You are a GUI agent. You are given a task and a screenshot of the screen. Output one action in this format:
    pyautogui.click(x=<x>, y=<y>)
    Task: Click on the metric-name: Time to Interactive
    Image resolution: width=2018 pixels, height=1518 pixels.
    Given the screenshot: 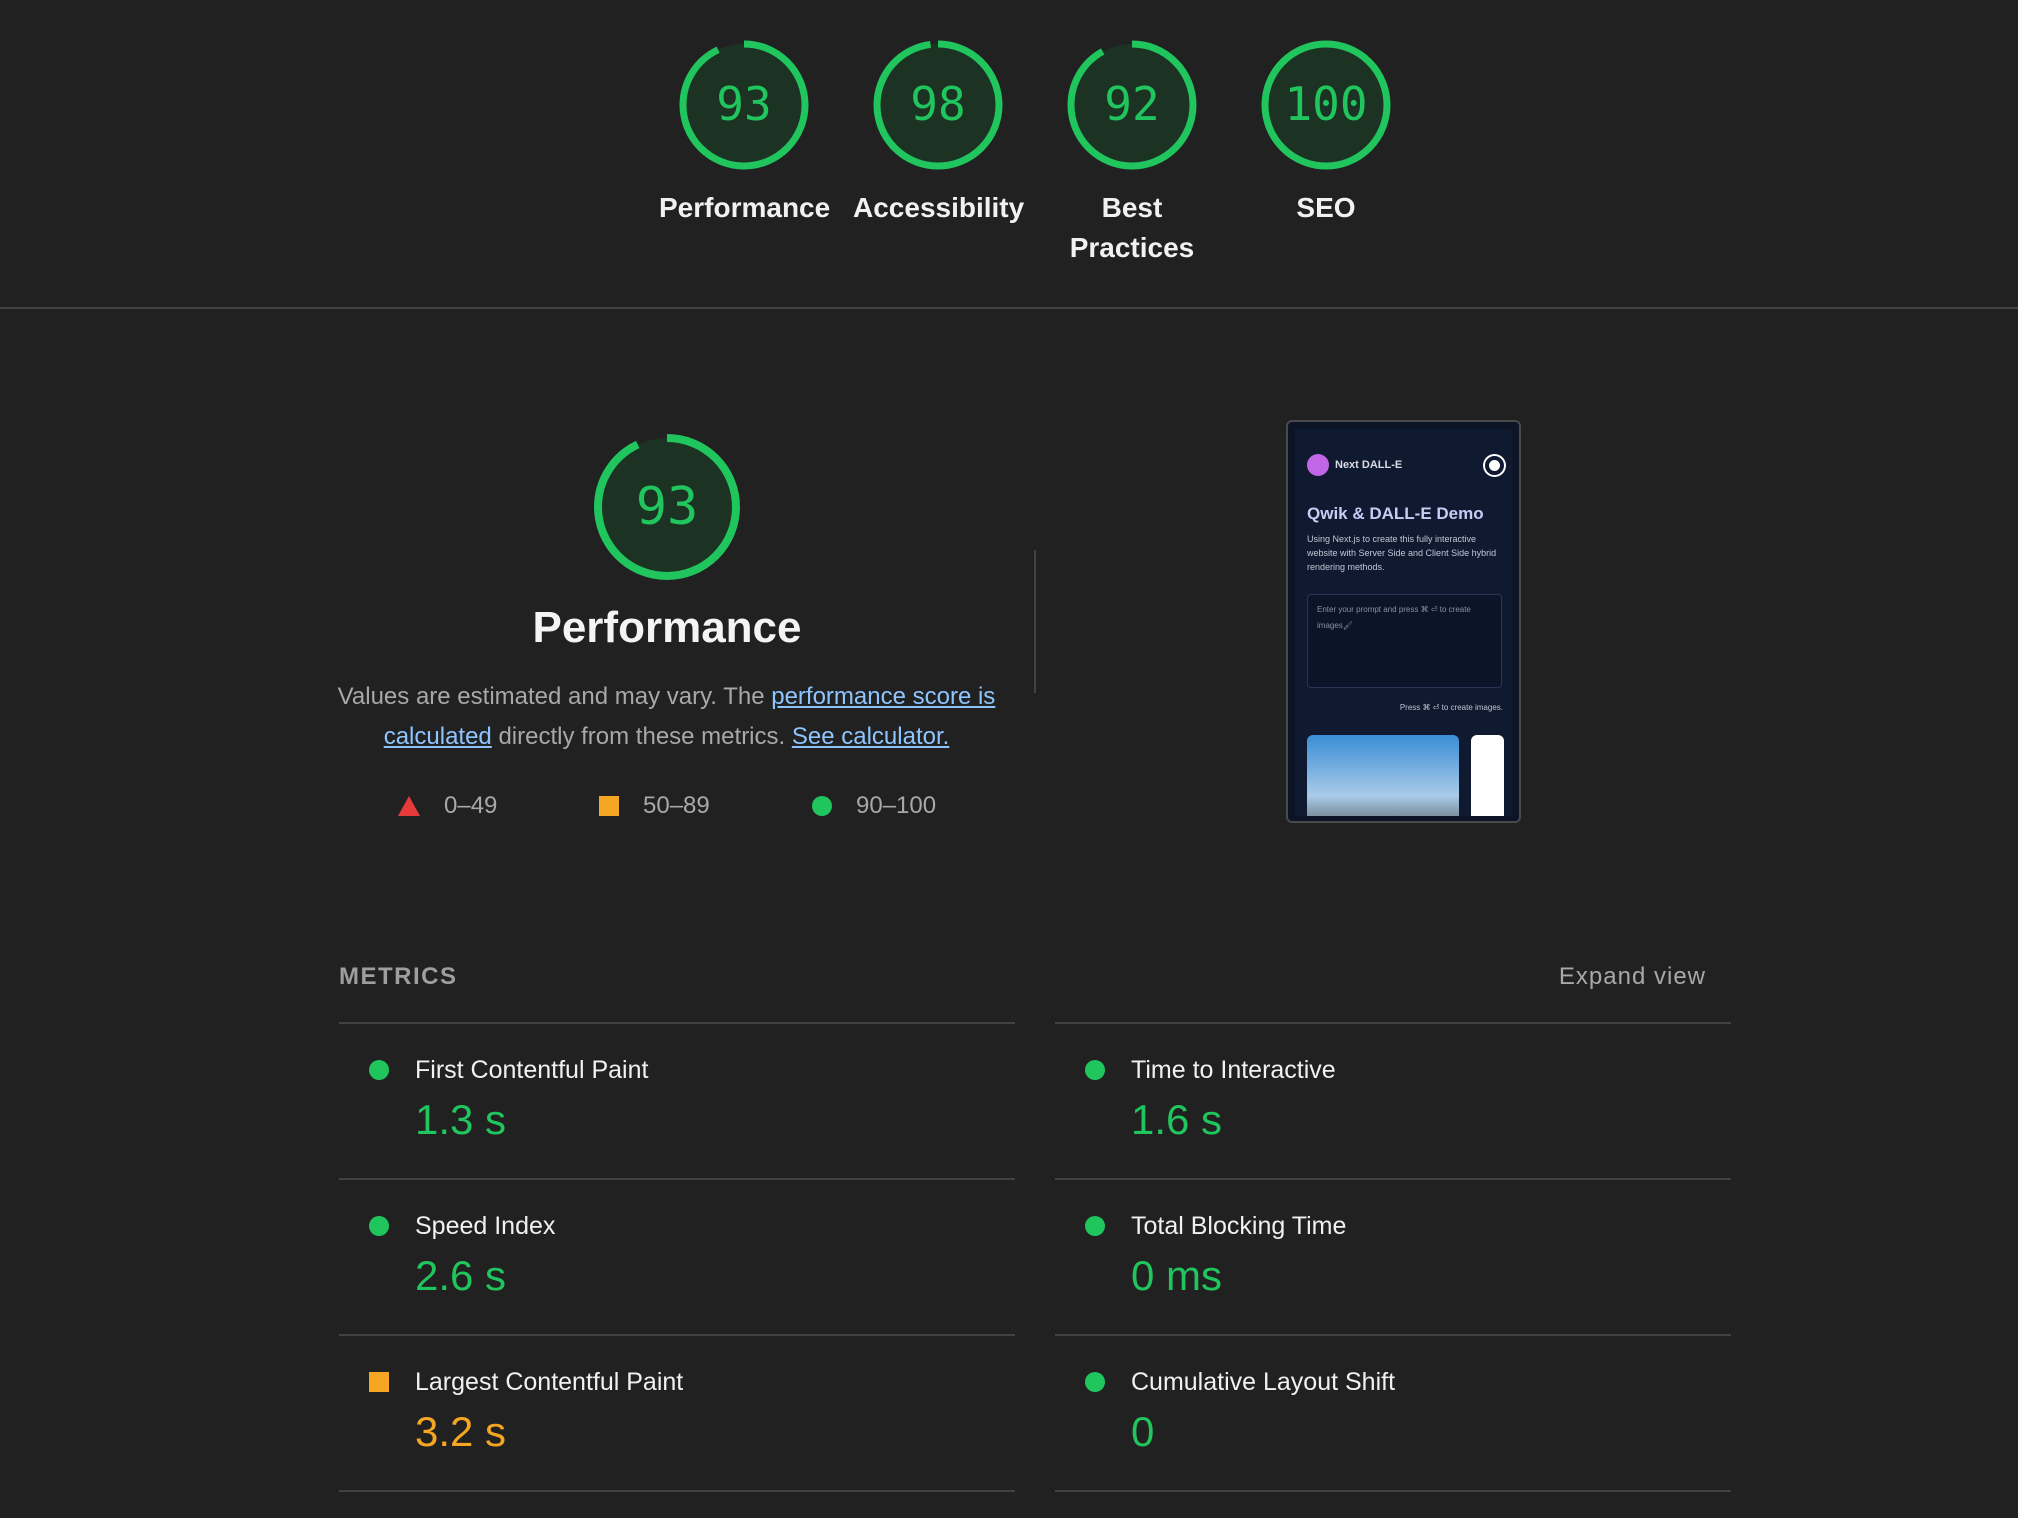 What is the action you would take?
    pyautogui.click(x=1233, y=1070)
    